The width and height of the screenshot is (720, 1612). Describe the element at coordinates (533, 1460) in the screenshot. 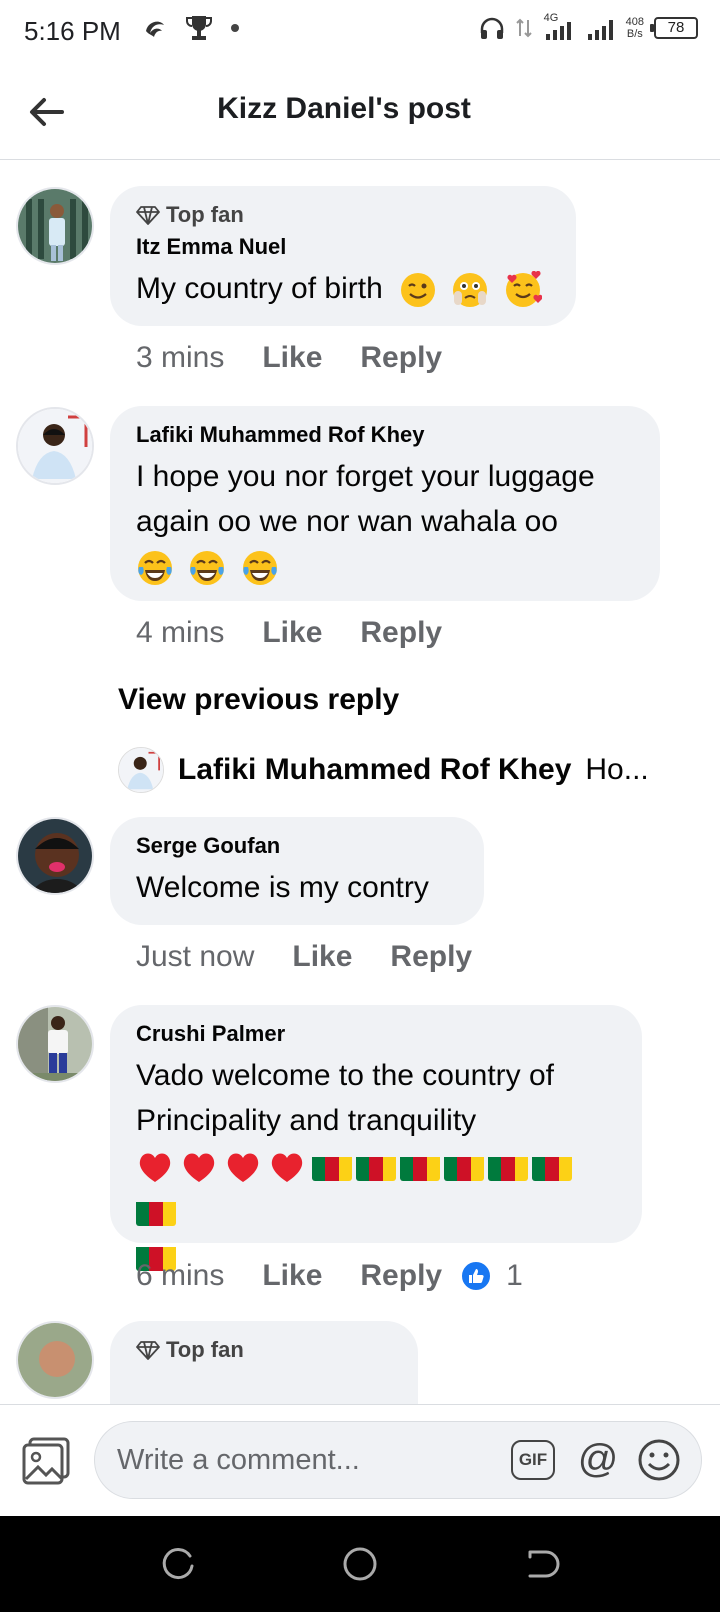

I see `gif-button: GIF` at that location.